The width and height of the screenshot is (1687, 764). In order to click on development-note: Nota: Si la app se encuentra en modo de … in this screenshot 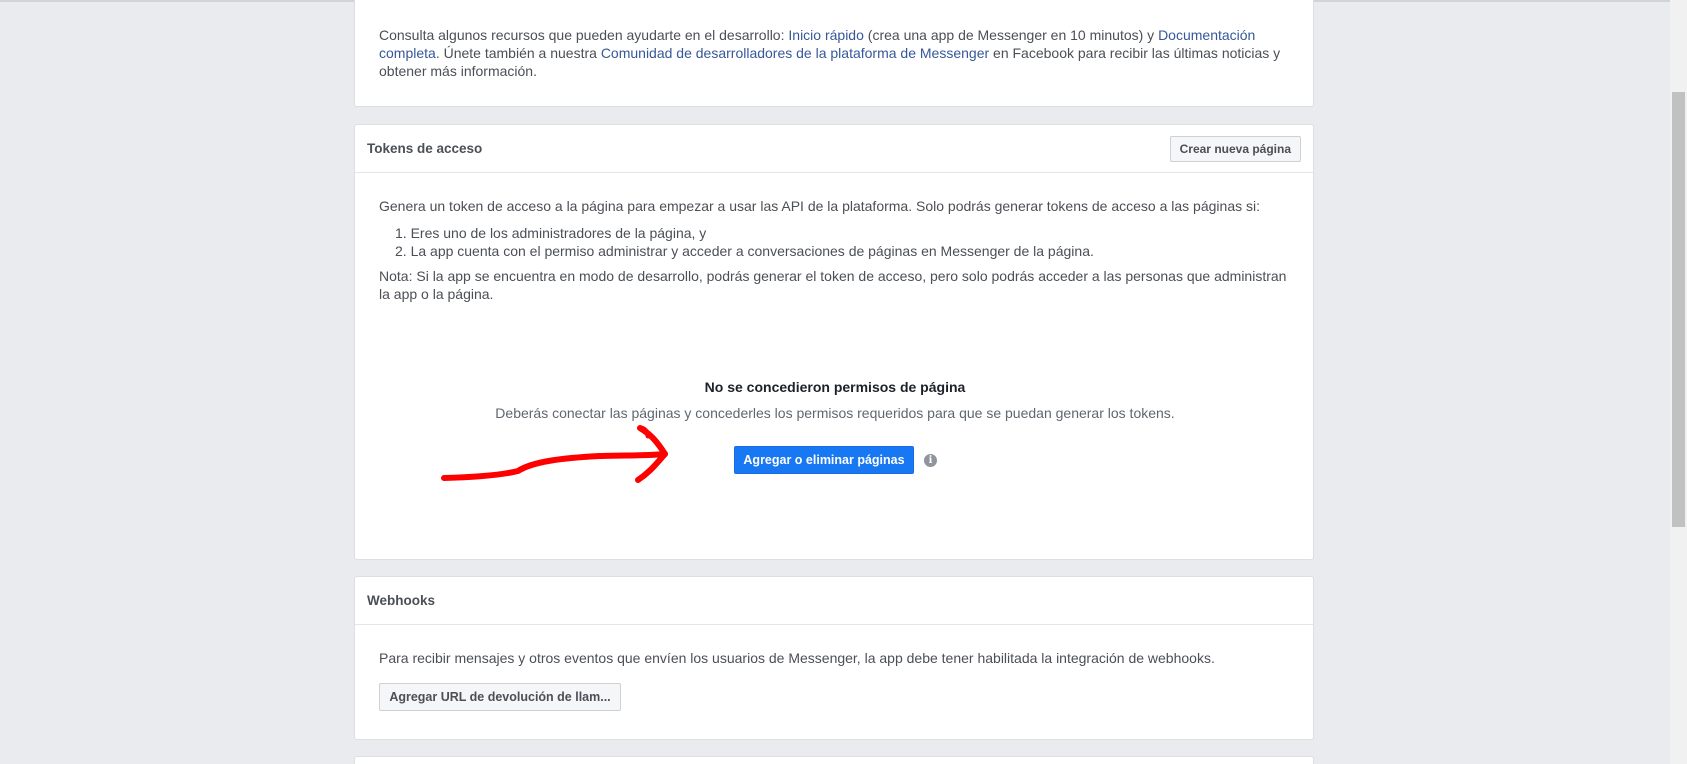, I will do `click(833, 285)`.